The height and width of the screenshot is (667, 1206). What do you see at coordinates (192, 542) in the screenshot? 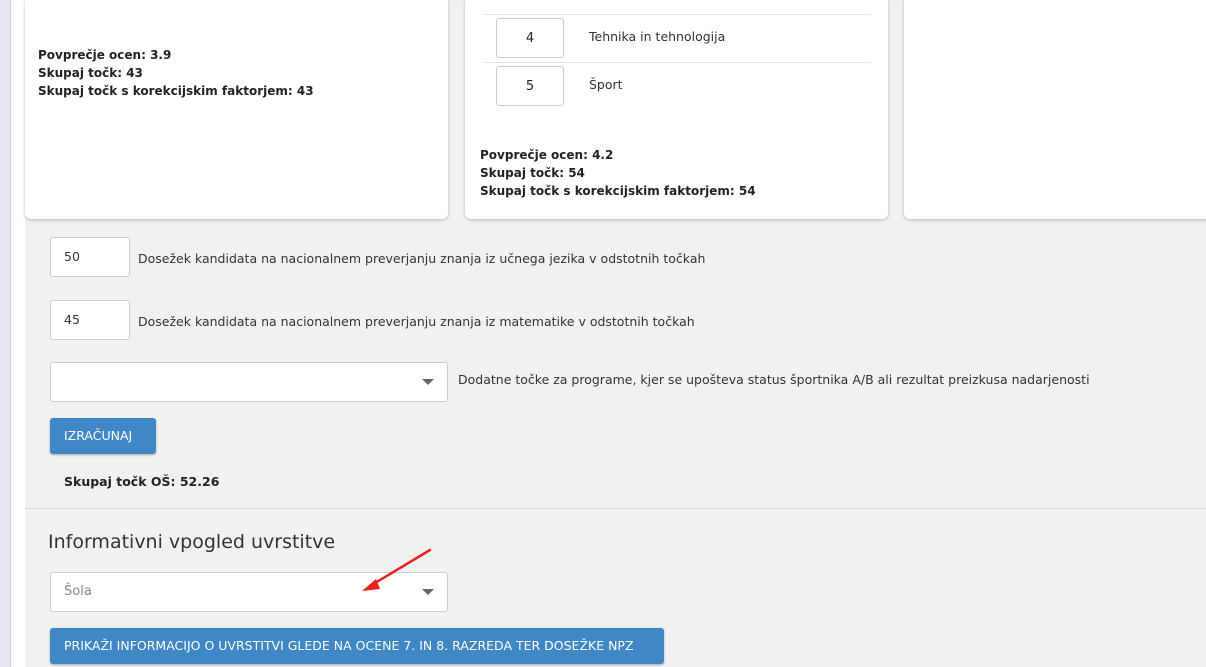
I see `section-title: Informativni vpogled uvrstitve` at bounding box center [192, 542].